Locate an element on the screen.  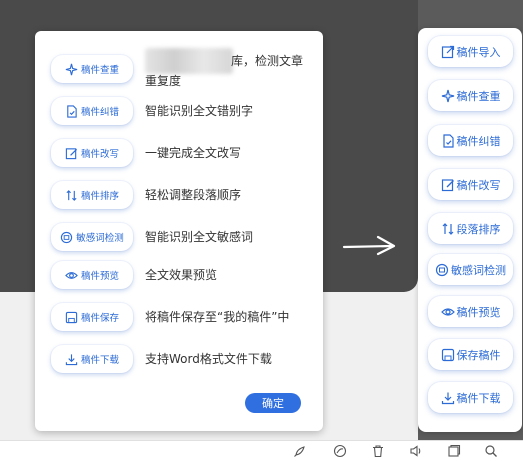
chip-label: 稿件保存 is located at coordinates (99, 318).